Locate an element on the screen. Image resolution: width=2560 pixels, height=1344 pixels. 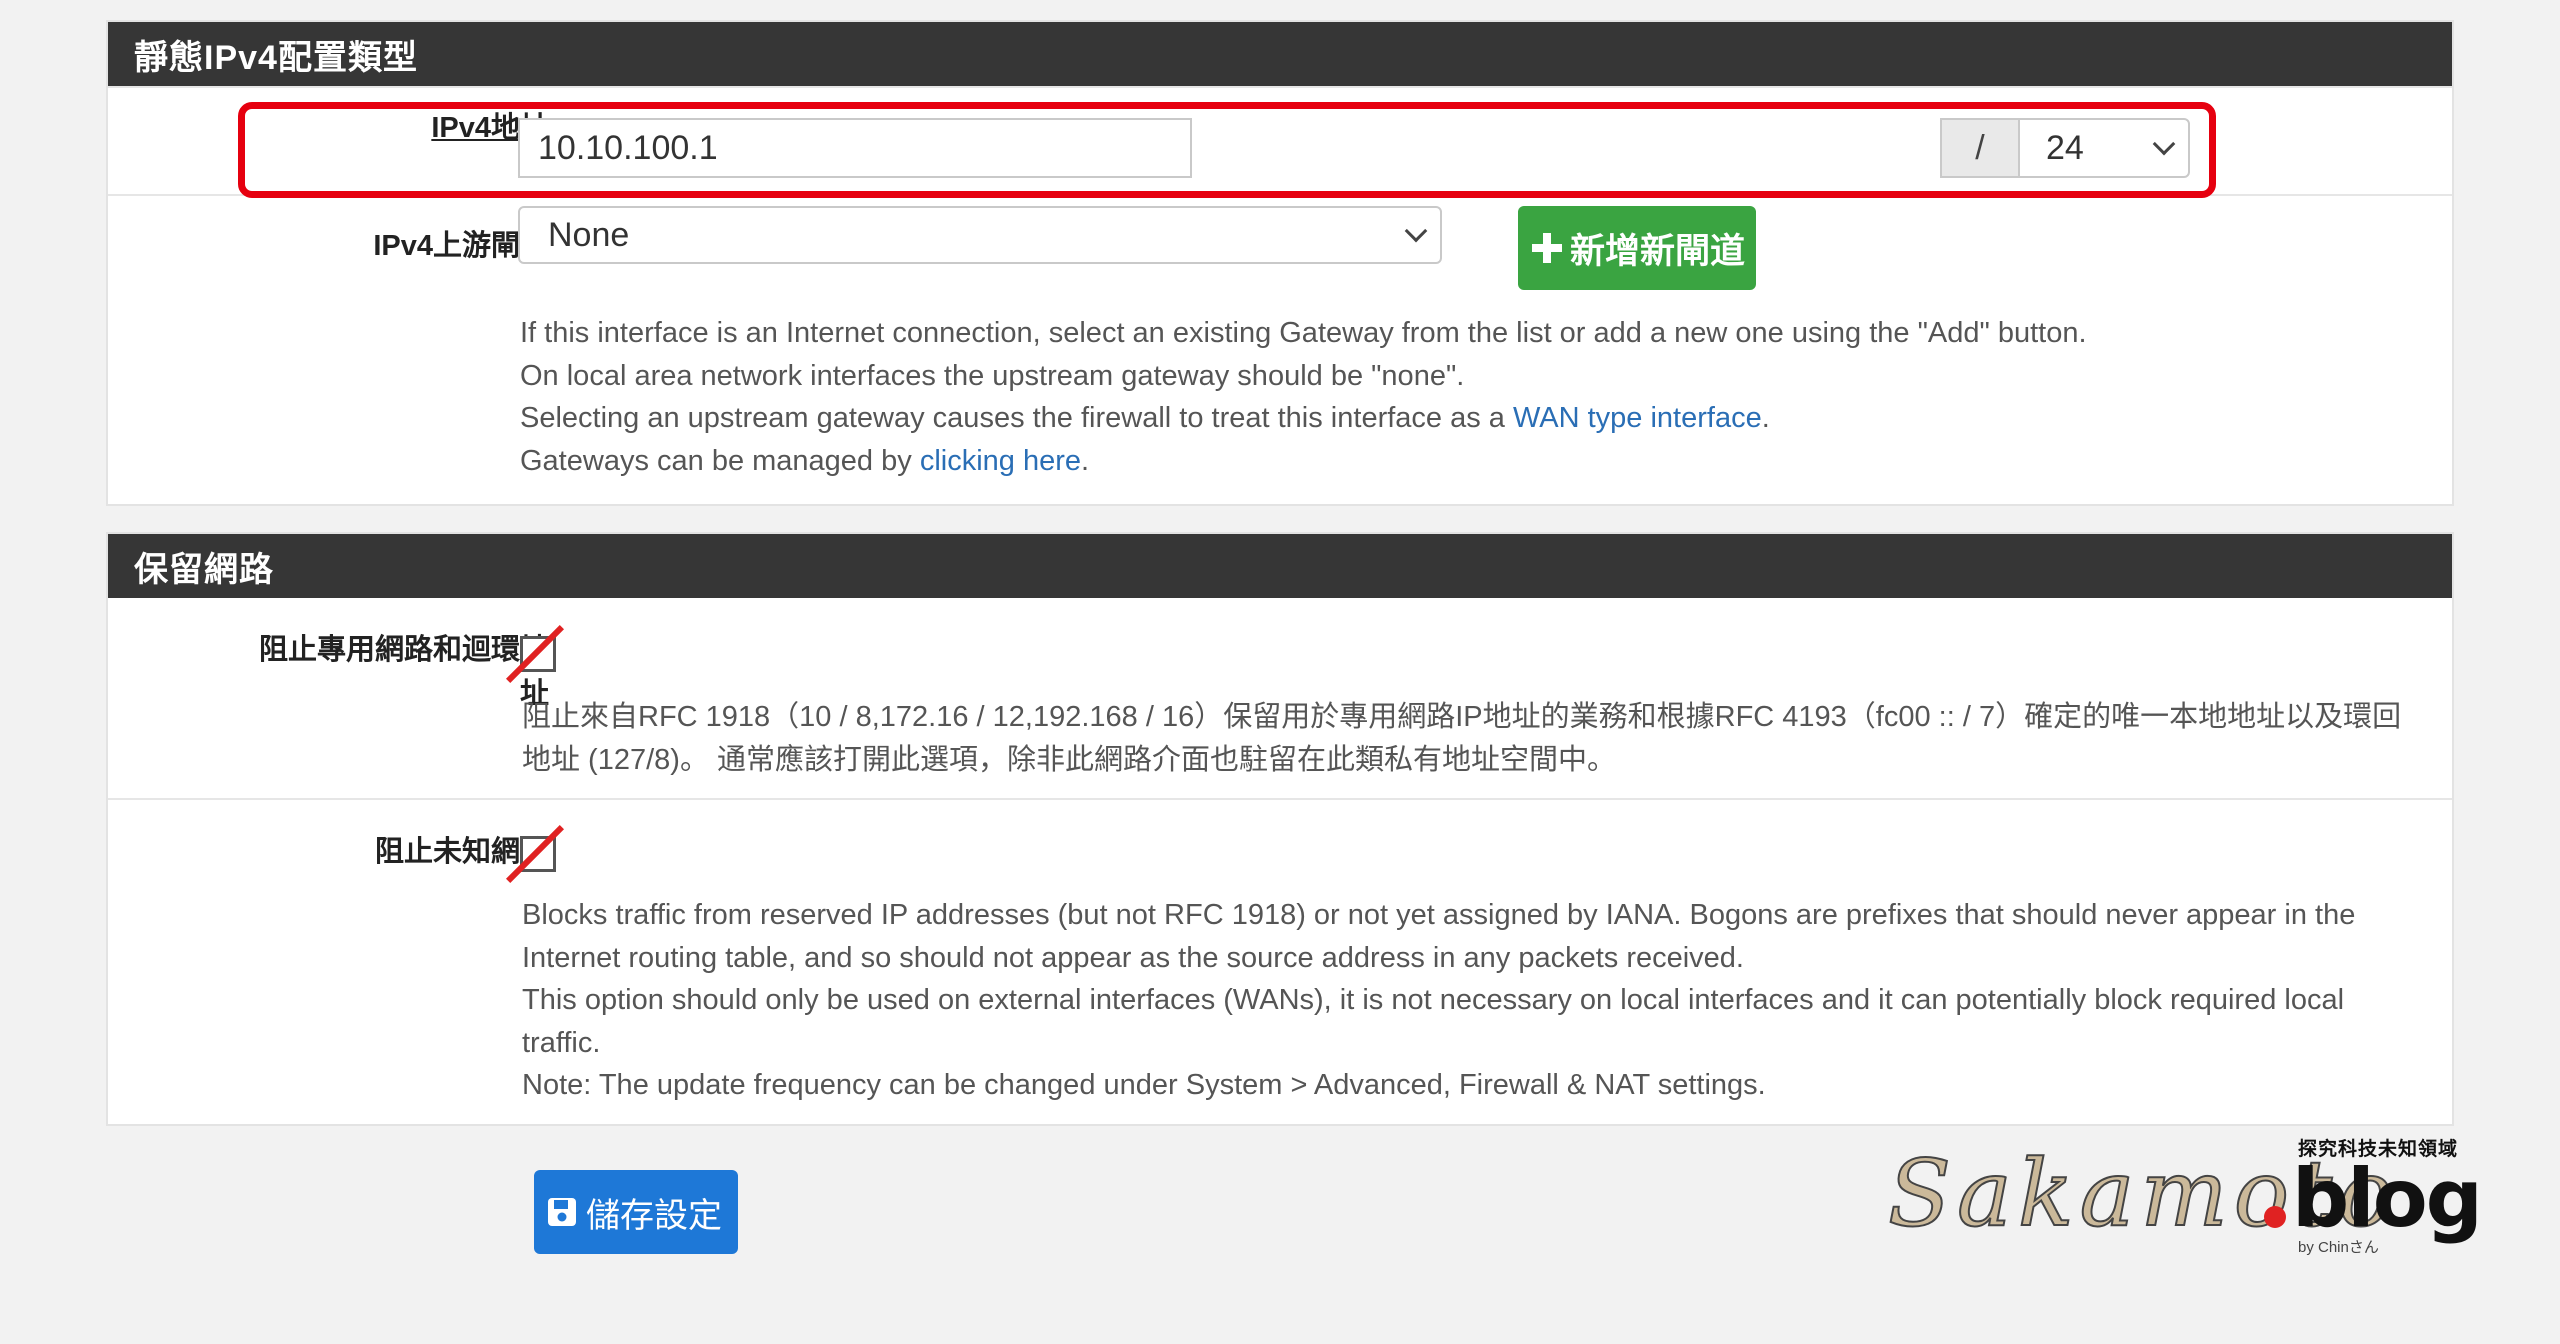
save-button-label: 儲存設定 is located at coordinates (654, 1215).